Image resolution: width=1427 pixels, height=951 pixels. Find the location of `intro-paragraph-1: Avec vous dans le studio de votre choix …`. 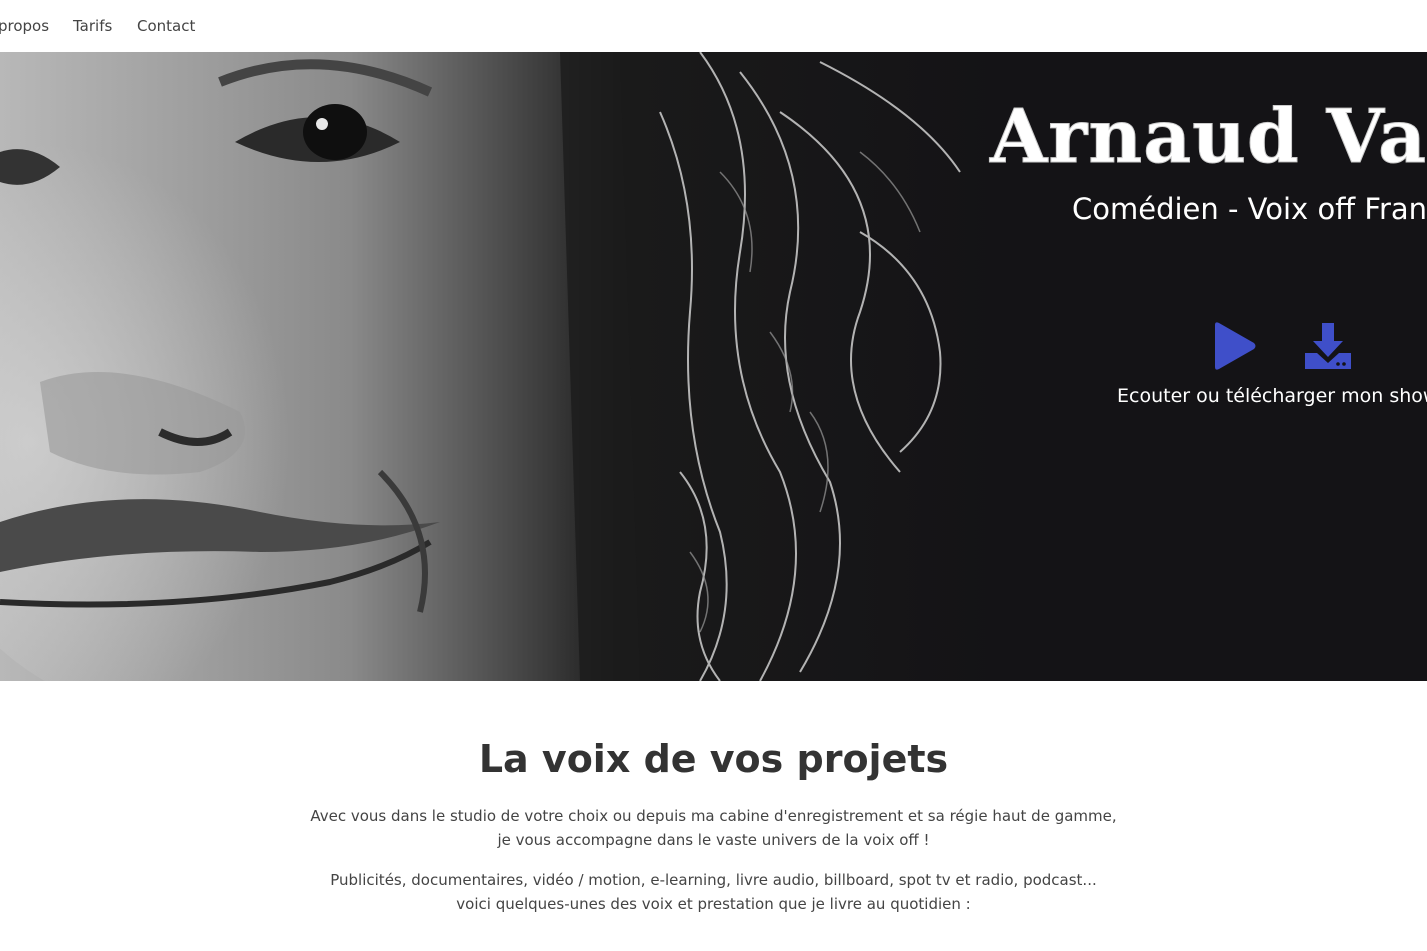

intro-paragraph-1: Avec vous dans le studio de votre choix … is located at coordinates (713, 828).